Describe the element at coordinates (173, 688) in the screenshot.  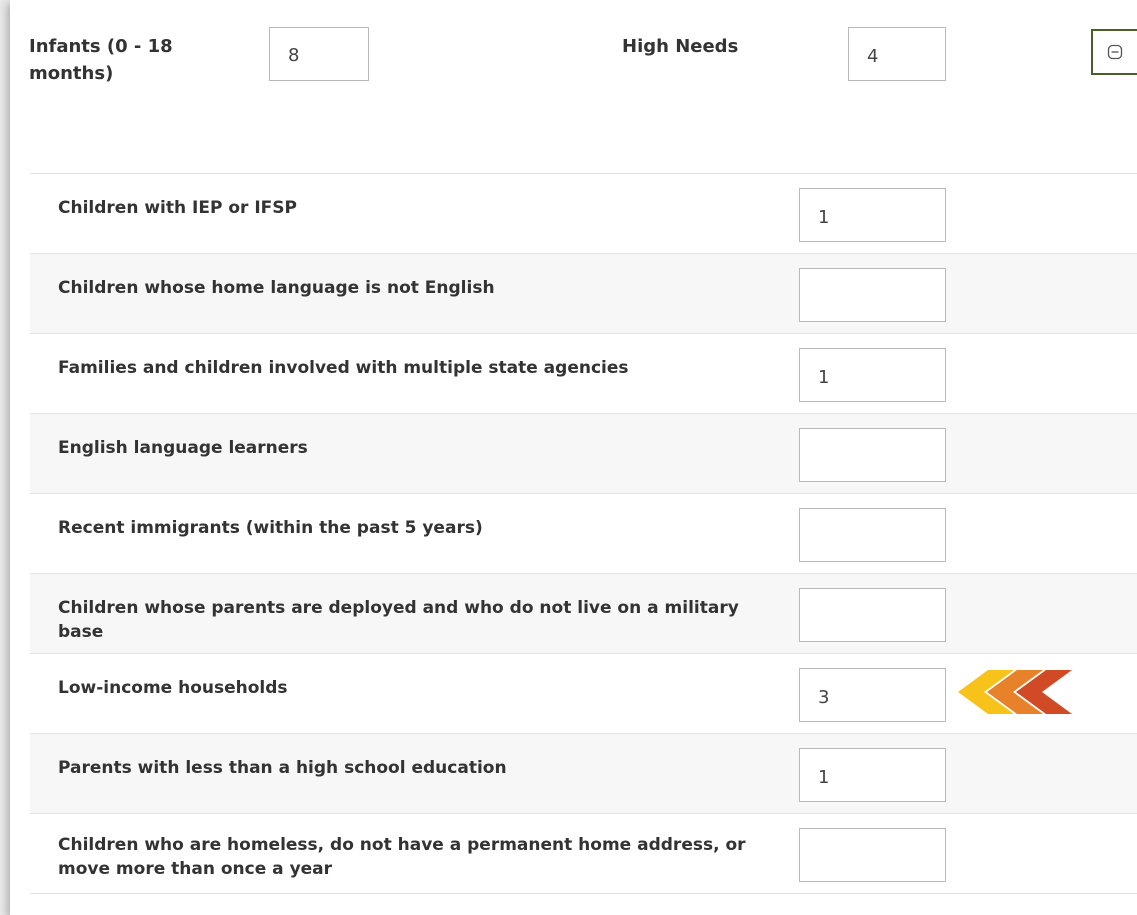
I see `row-label: Low-income households` at that location.